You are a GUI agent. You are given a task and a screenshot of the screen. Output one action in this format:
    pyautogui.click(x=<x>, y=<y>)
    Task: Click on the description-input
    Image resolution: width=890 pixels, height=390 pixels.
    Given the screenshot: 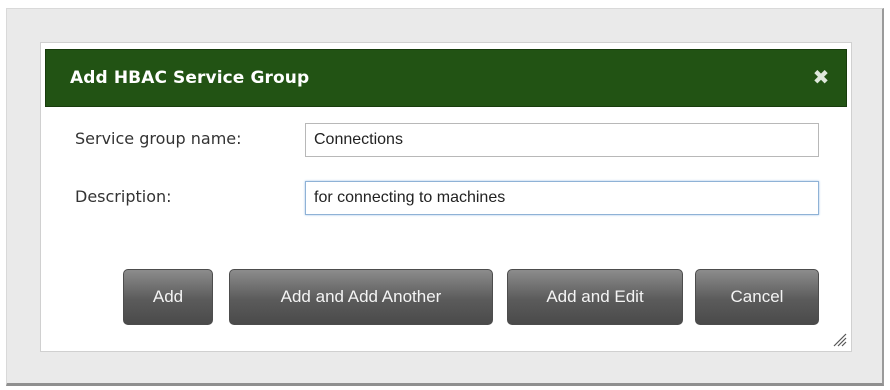 What is the action you would take?
    pyautogui.click(x=562, y=198)
    